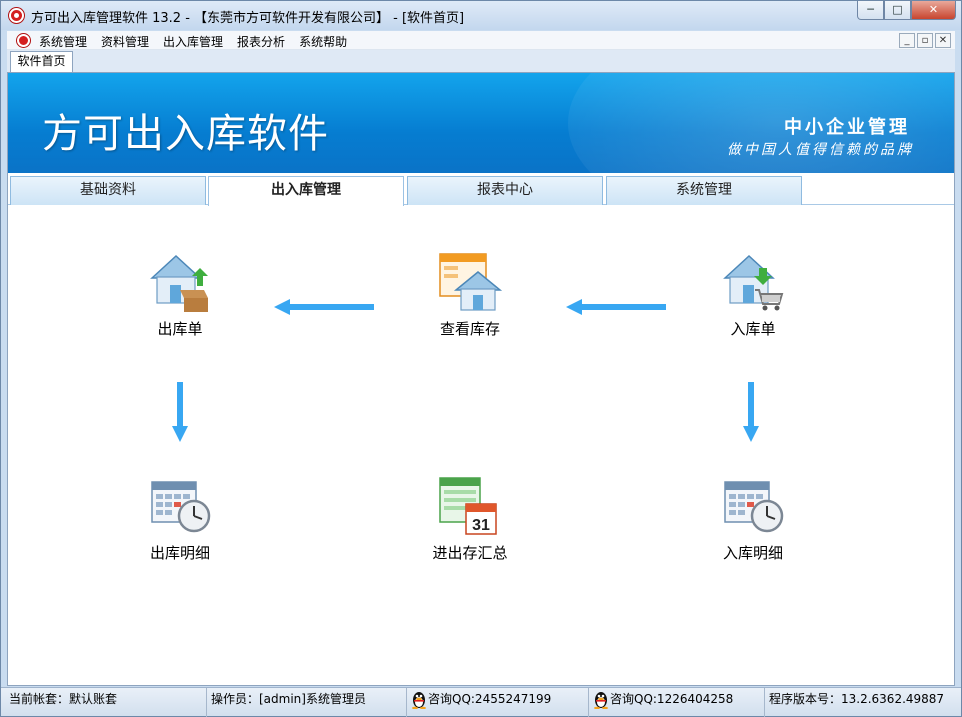  Describe the element at coordinates (470, 553) in the screenshot. I see `summary-label: 进出存汇总` at that location.